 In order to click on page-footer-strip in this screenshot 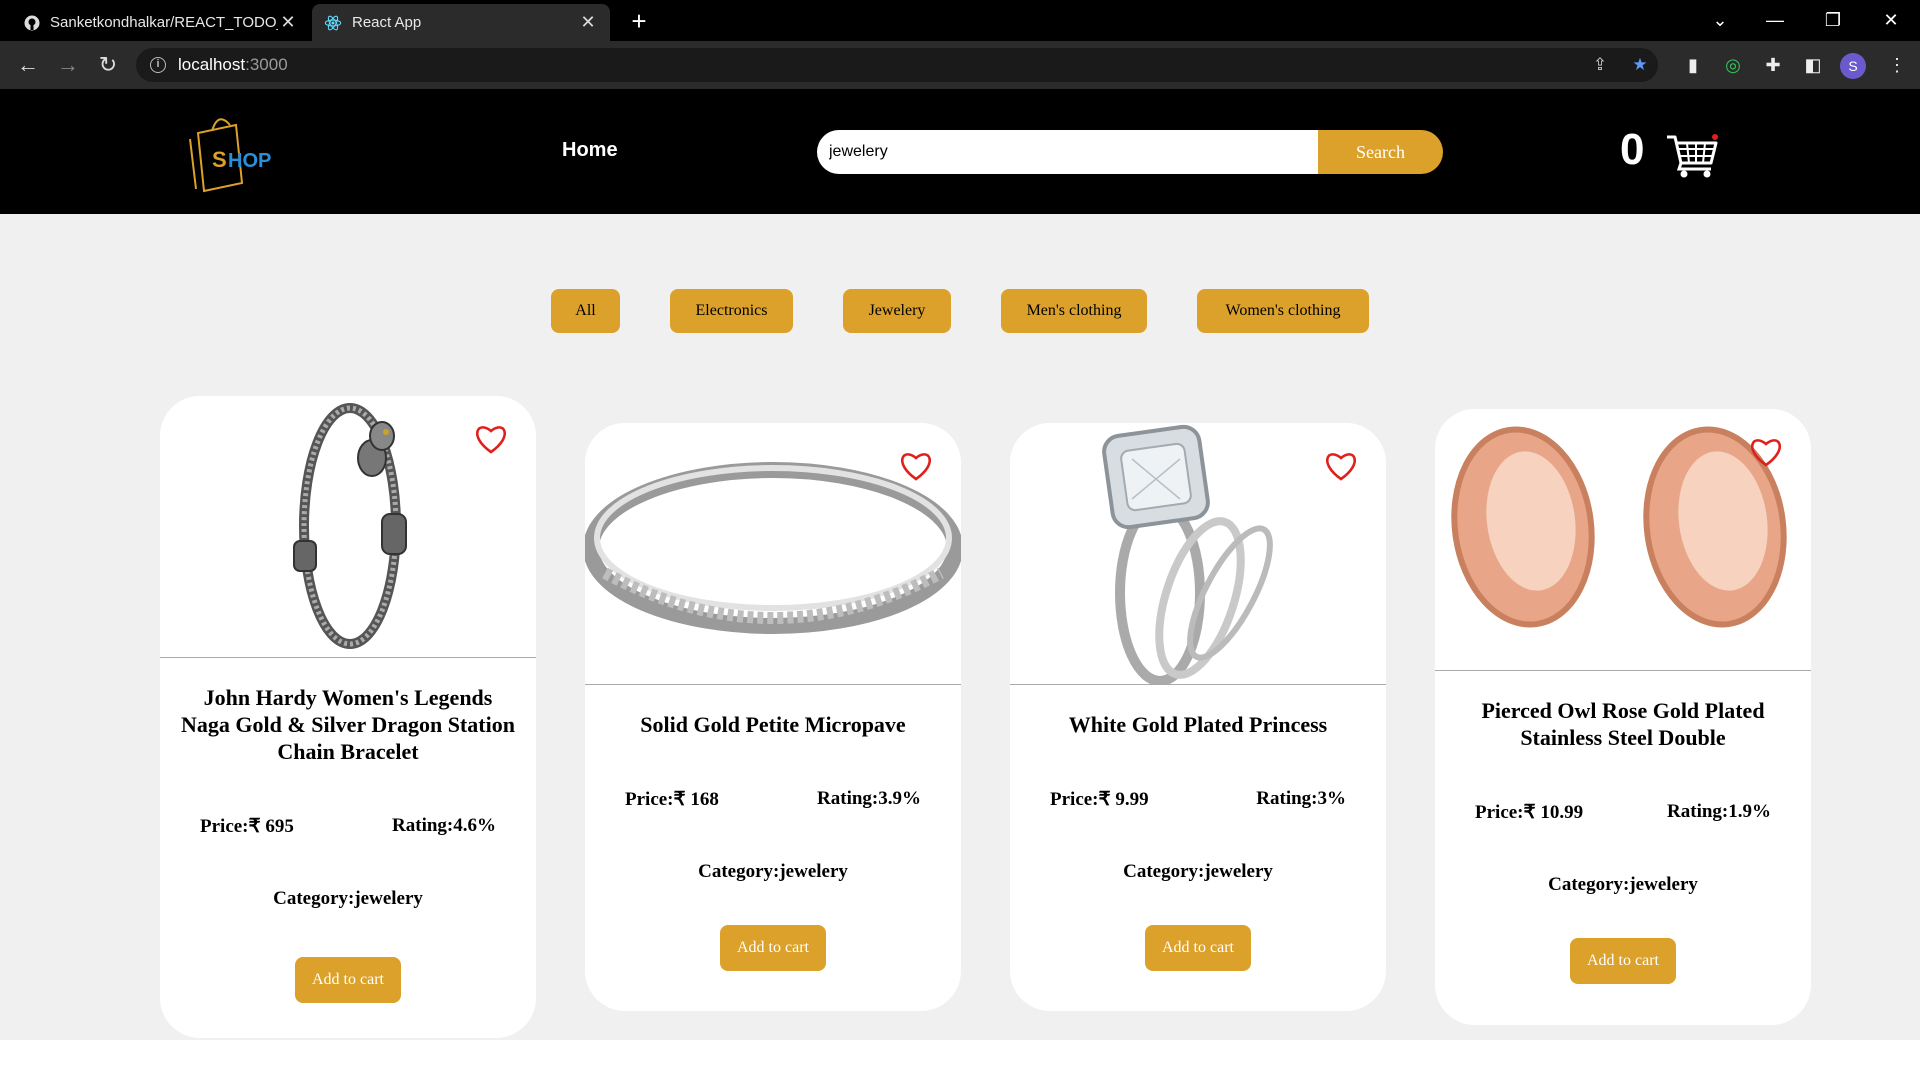, I will do `click(960, 1060)`.